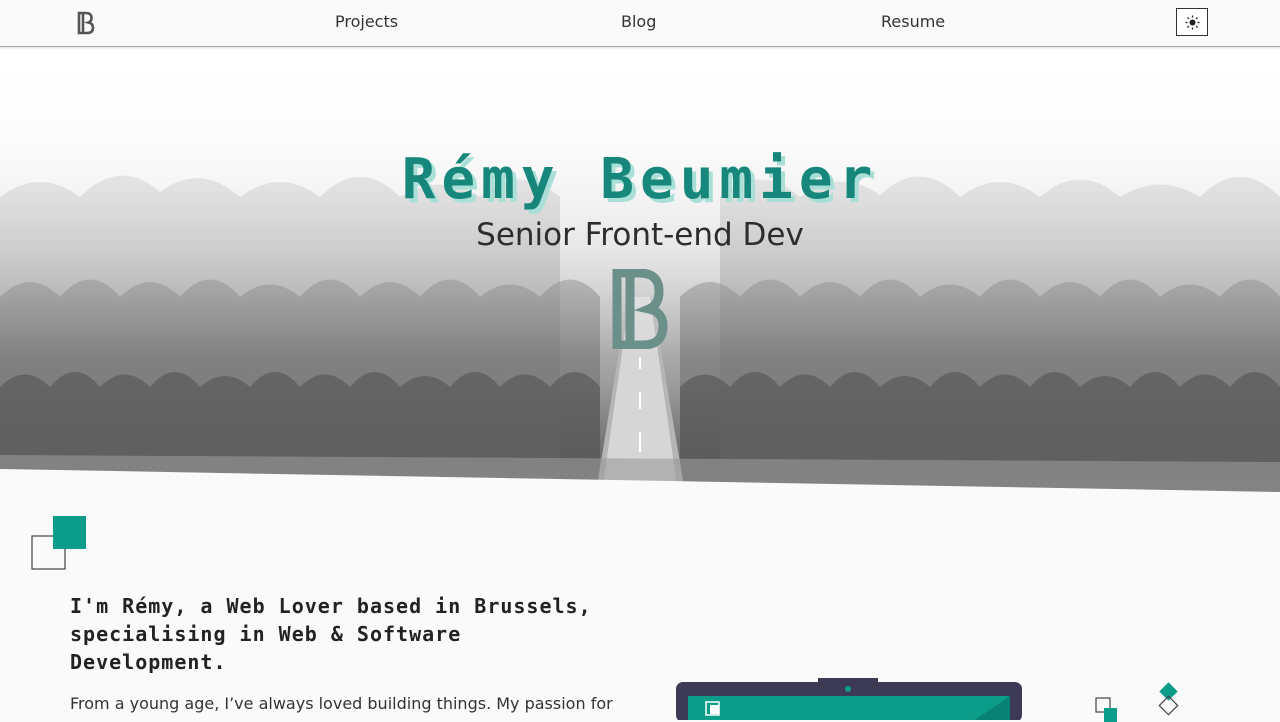 The image size is (1280, 722). I want to click on theme-toggle-button, so click(1192, 22).